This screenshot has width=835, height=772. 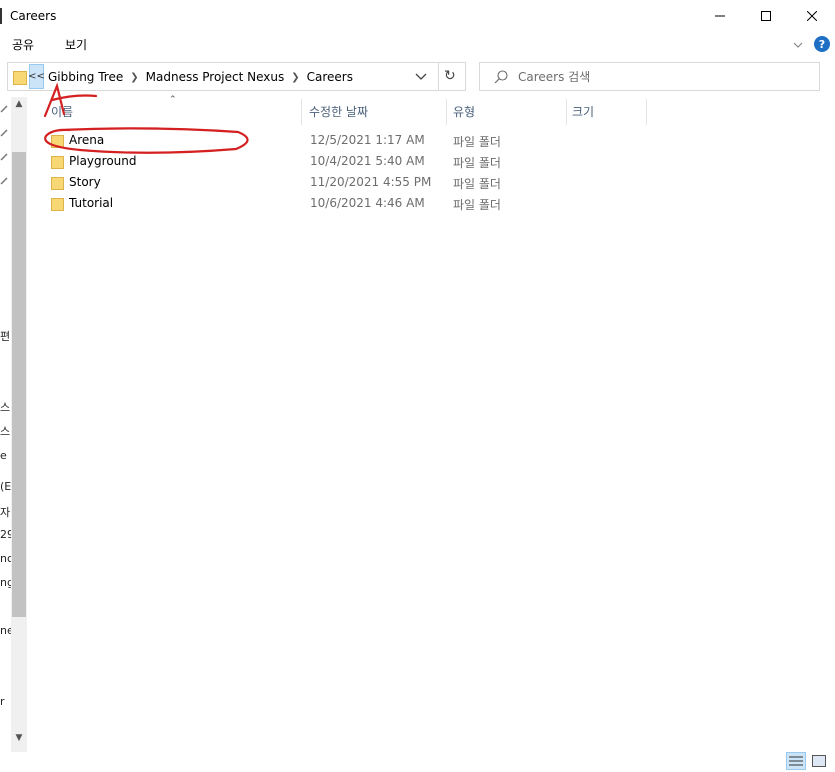 I want to click on file-name: Story, so click(x=85, y=182).